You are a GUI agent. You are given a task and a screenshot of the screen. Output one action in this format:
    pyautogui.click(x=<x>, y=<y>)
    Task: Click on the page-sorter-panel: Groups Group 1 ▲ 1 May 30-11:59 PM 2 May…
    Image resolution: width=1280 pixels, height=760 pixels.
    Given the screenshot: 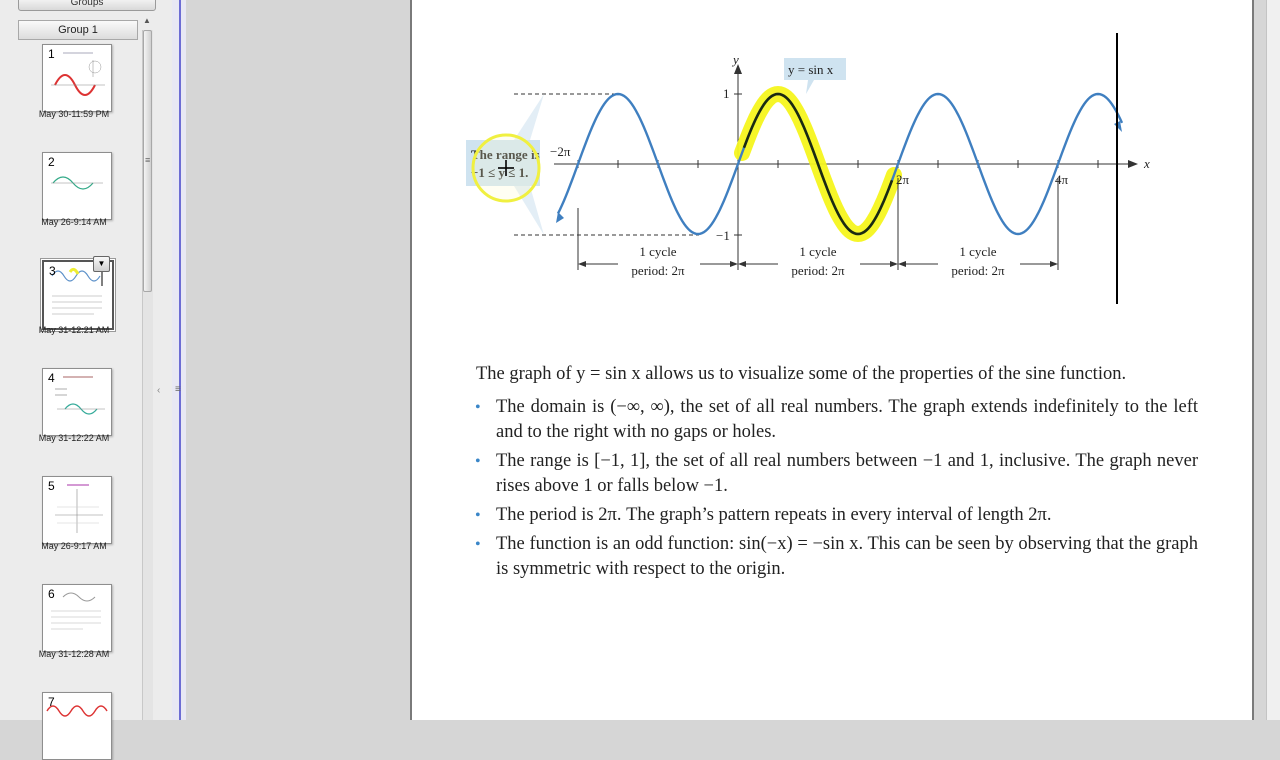 What is the action you would take?
    pyautogui.click(x=86, y=380)
    